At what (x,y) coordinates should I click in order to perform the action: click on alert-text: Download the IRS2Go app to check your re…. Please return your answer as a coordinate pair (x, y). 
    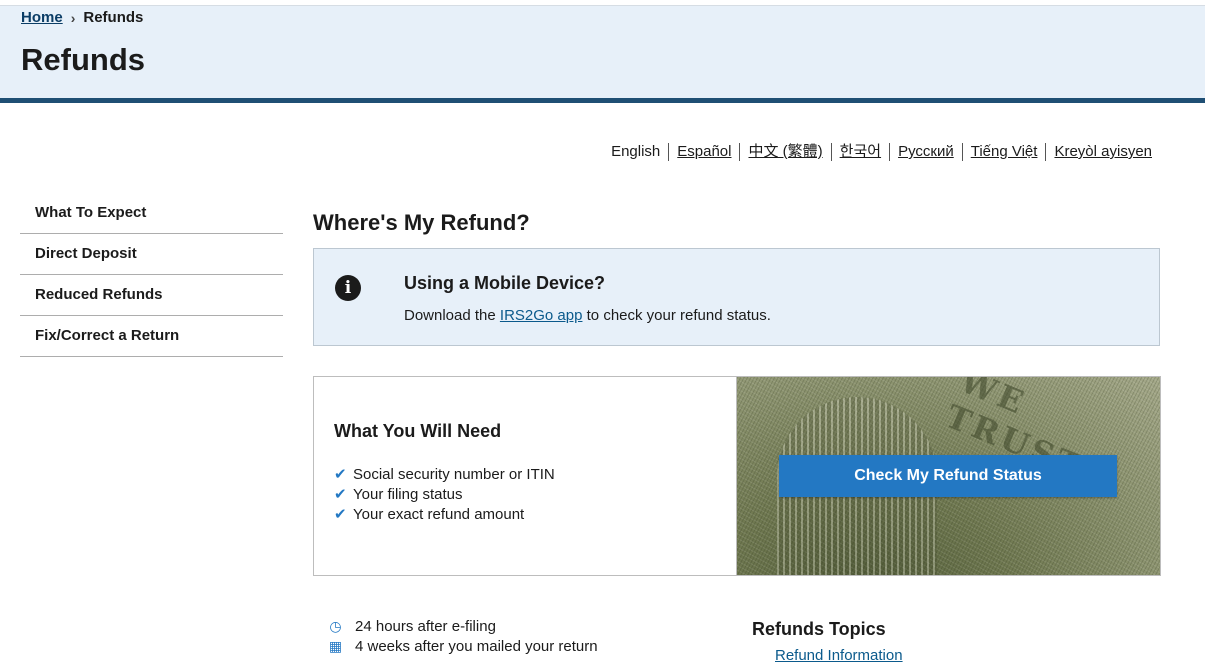
    Looking at the image, I should click on (587, 315).